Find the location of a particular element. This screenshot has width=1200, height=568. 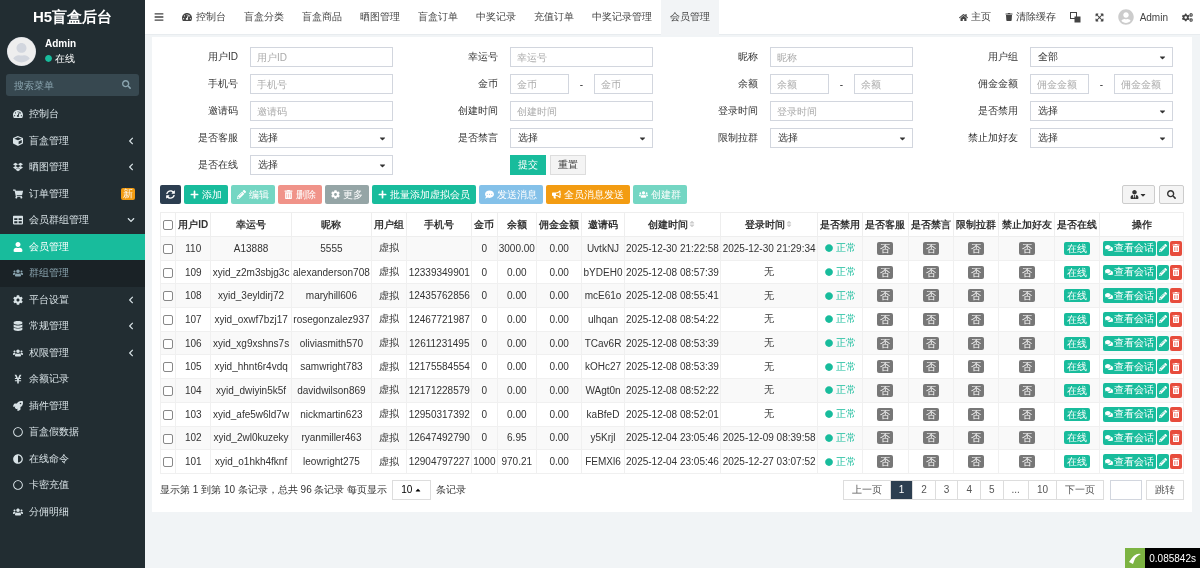

column-header: 邀请码 is located at coordinates (603, 224).